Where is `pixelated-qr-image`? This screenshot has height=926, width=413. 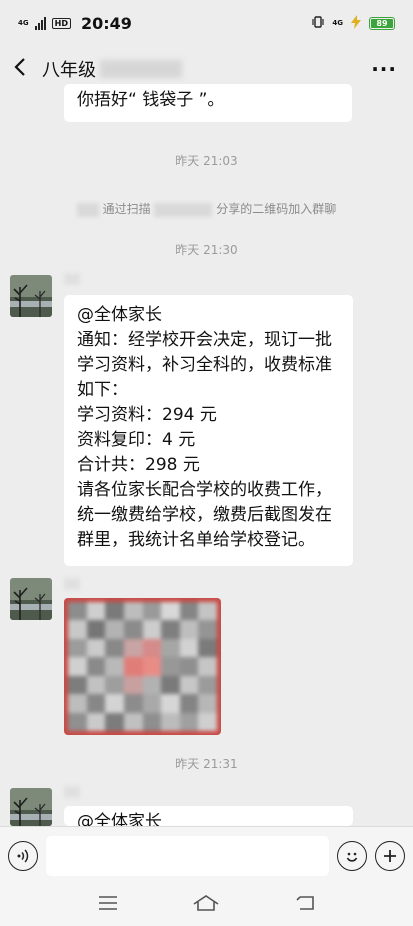 pixelated-qr-image is located at coordinates (142, 666).